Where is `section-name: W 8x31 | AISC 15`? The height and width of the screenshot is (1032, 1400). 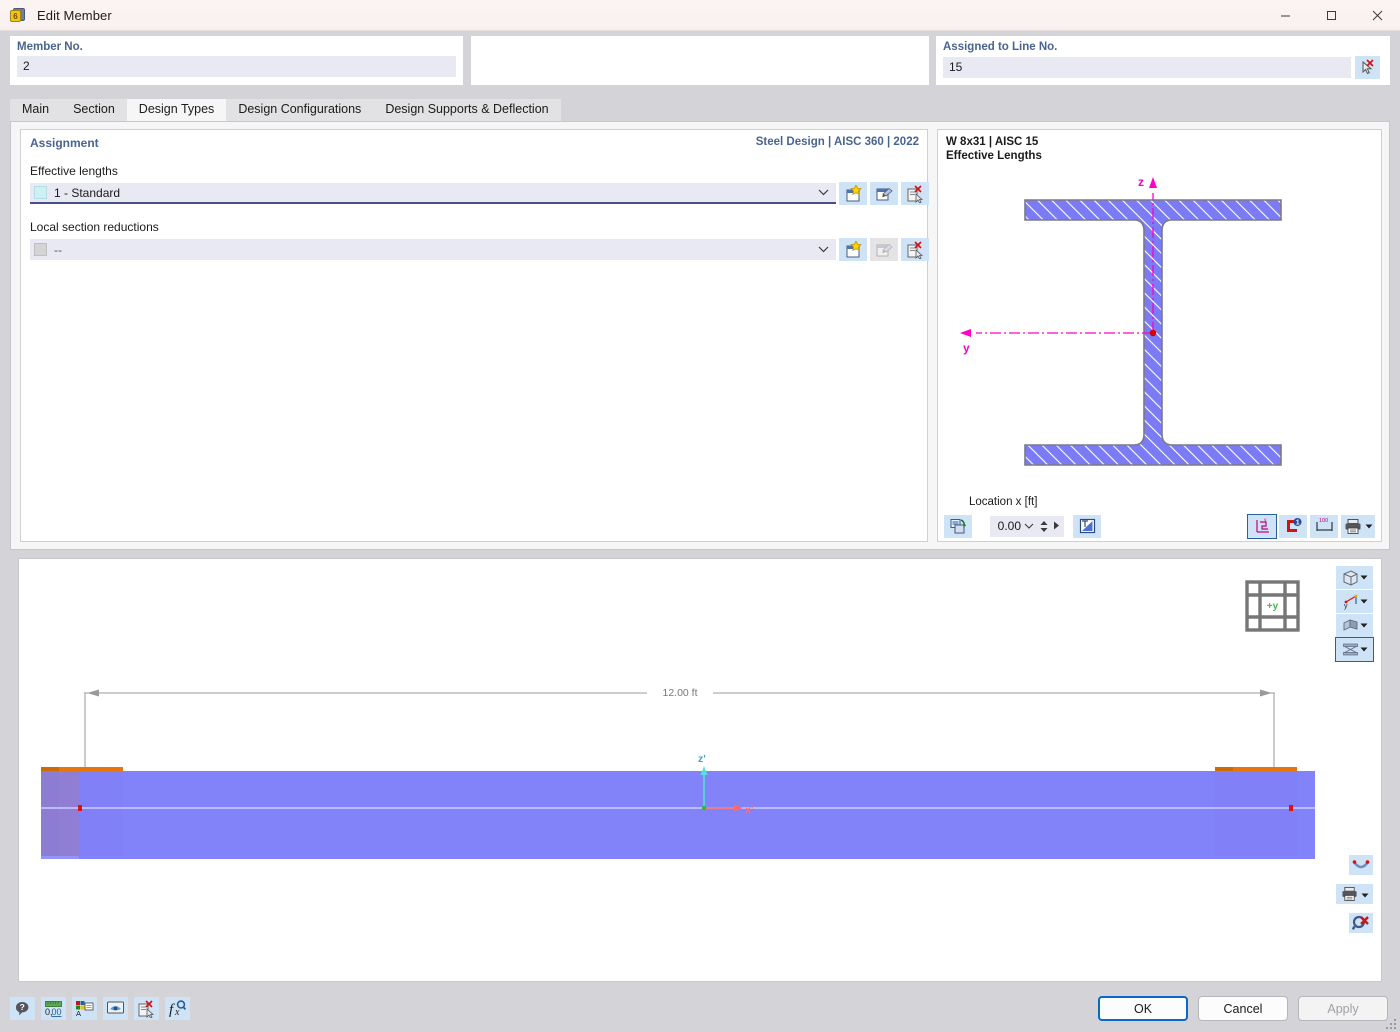 section-name: W 8x31 | AISC 15 is located at coordinates (992, 142).